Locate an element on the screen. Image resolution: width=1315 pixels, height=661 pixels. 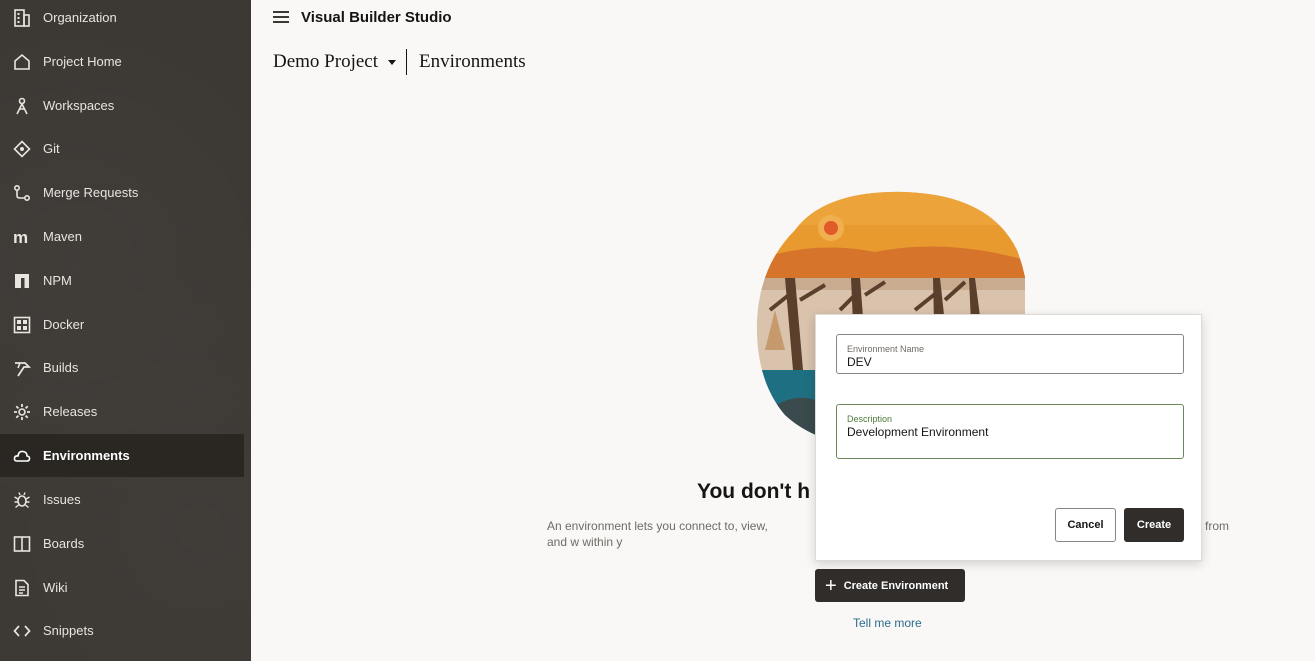
plus-icon: + is located at coordinates (831, 585).